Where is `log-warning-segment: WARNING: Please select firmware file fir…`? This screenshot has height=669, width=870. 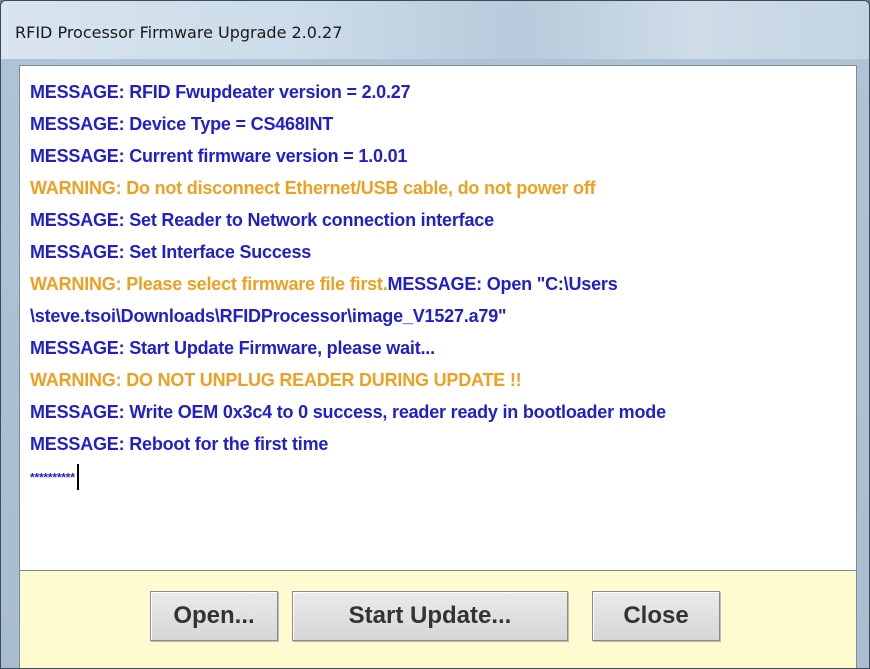
log-warning-segment: WARNING: Please select firmware file fir… is located at coordinates (209, 284).